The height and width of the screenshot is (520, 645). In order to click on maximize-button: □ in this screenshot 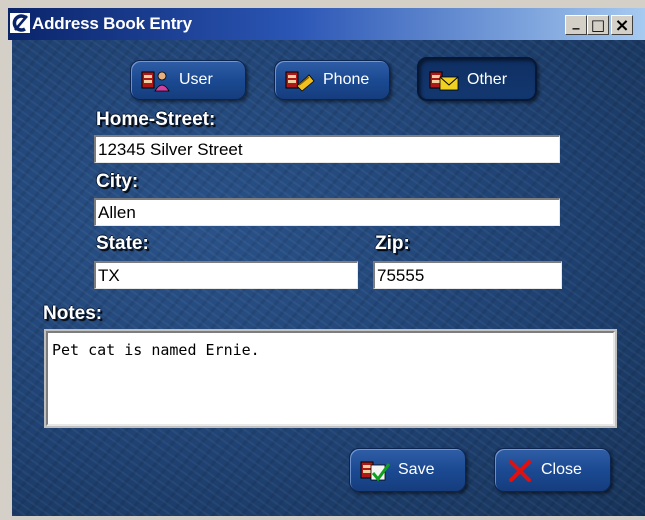, I will do `click(598, 25)`.